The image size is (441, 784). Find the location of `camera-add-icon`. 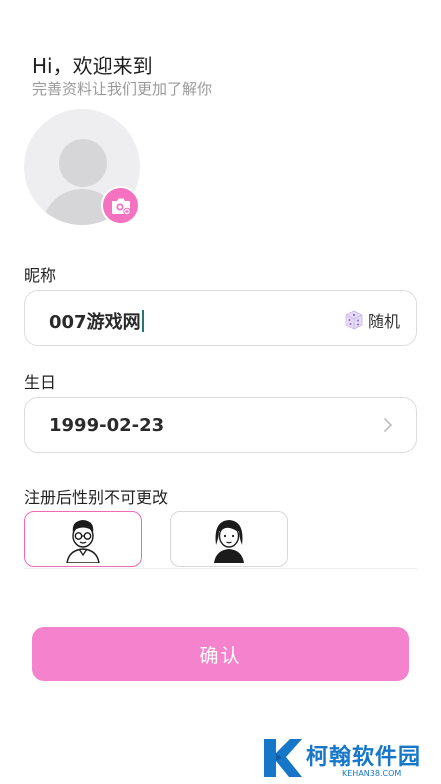

camera-add-icon is located at coordinates (121, 206).